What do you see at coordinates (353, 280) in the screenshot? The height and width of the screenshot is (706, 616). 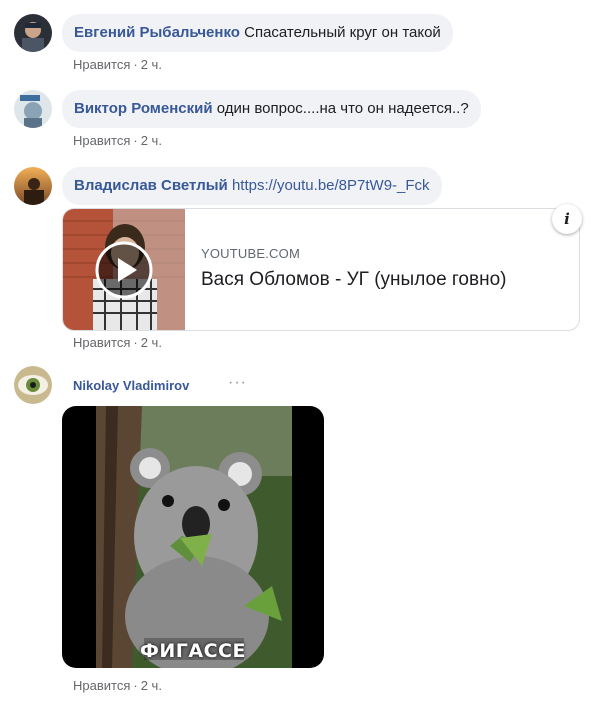 I see `preview-title: Вася Обломов - УГ (унылое говно)` at bounding box center [353, 280].